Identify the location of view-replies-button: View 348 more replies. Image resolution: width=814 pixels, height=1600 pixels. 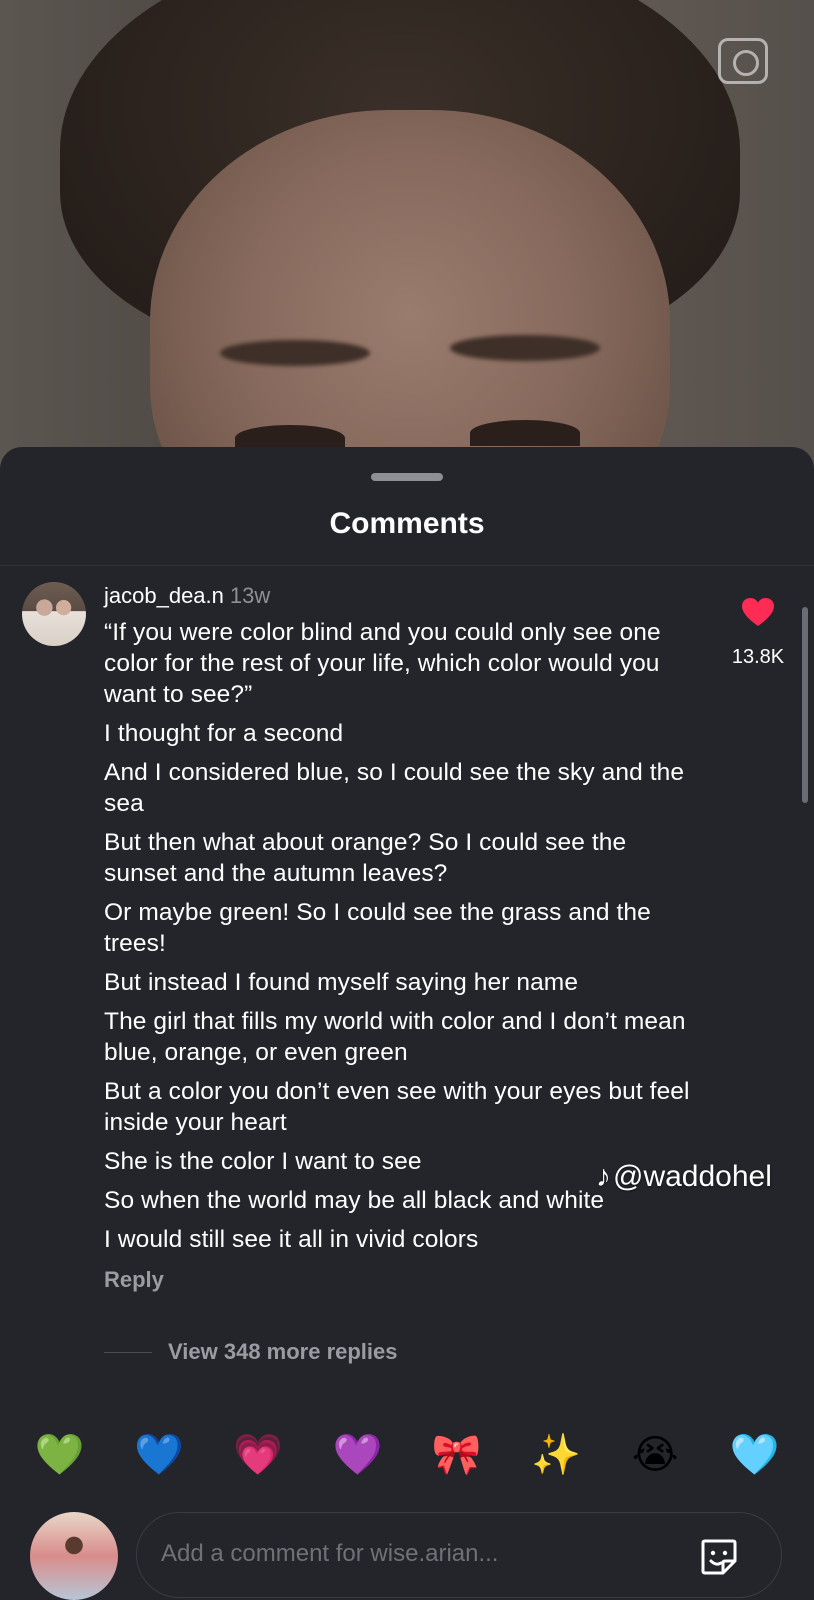
(251, 1352).